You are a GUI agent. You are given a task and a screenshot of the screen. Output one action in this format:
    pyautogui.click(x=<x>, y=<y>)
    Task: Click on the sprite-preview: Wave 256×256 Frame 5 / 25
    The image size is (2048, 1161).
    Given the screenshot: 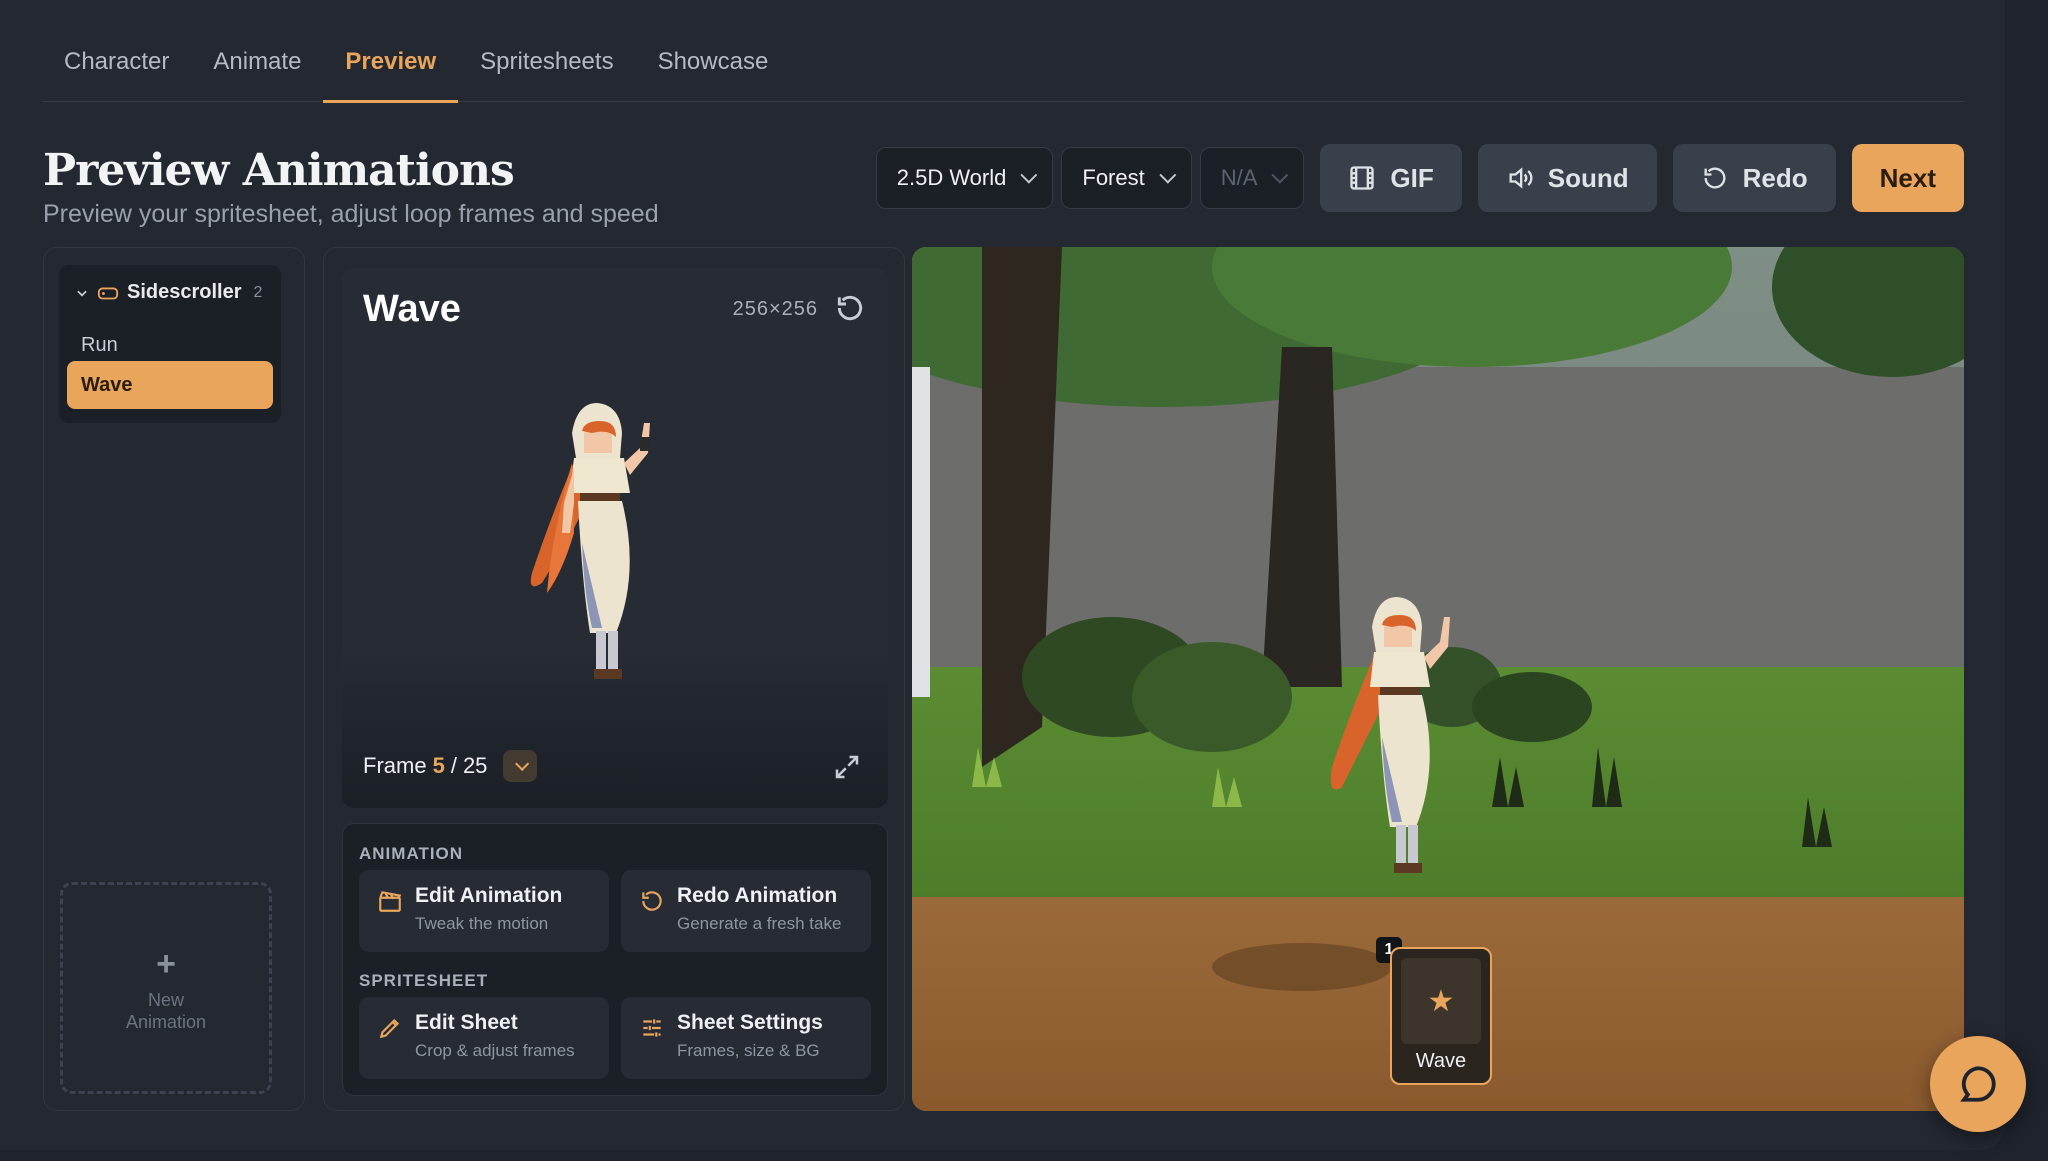 What is the action you would take?
    pyautogui.click(x=615, y=538)
    